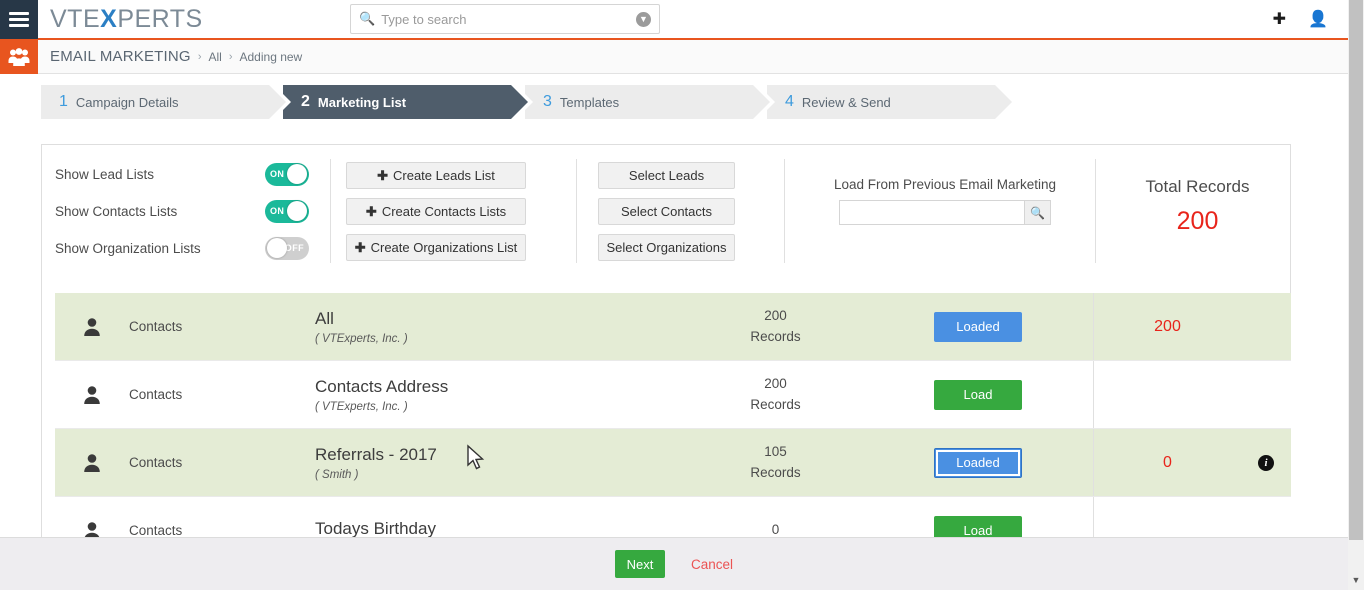  Describe the element at coordinates (1197, 221) in the screenshot. I see `total-records-value: 200` at that location.